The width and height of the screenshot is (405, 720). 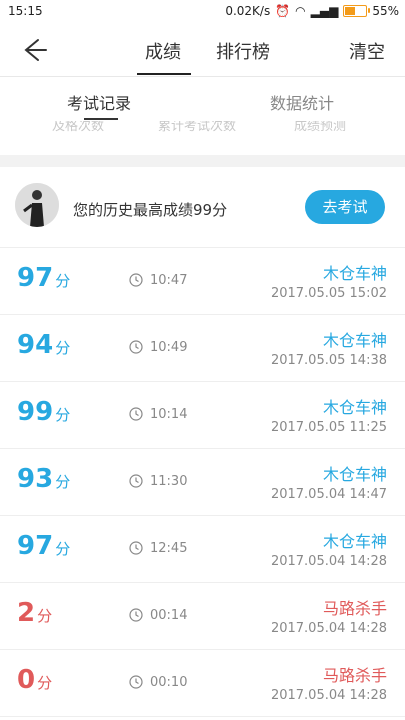 What do you see at coordinates (368, 427) in the screenshot?
I see `record-time: 11:25` at bounding box center [368, 427].